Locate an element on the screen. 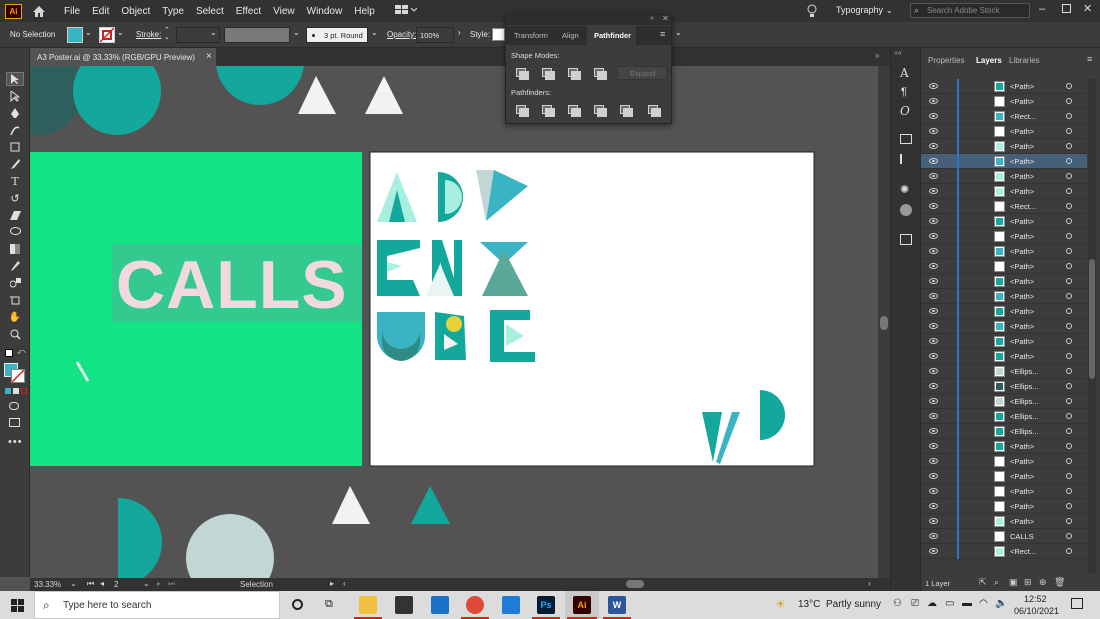  weather-icon: ☀ is located at coordinates (780, 604).